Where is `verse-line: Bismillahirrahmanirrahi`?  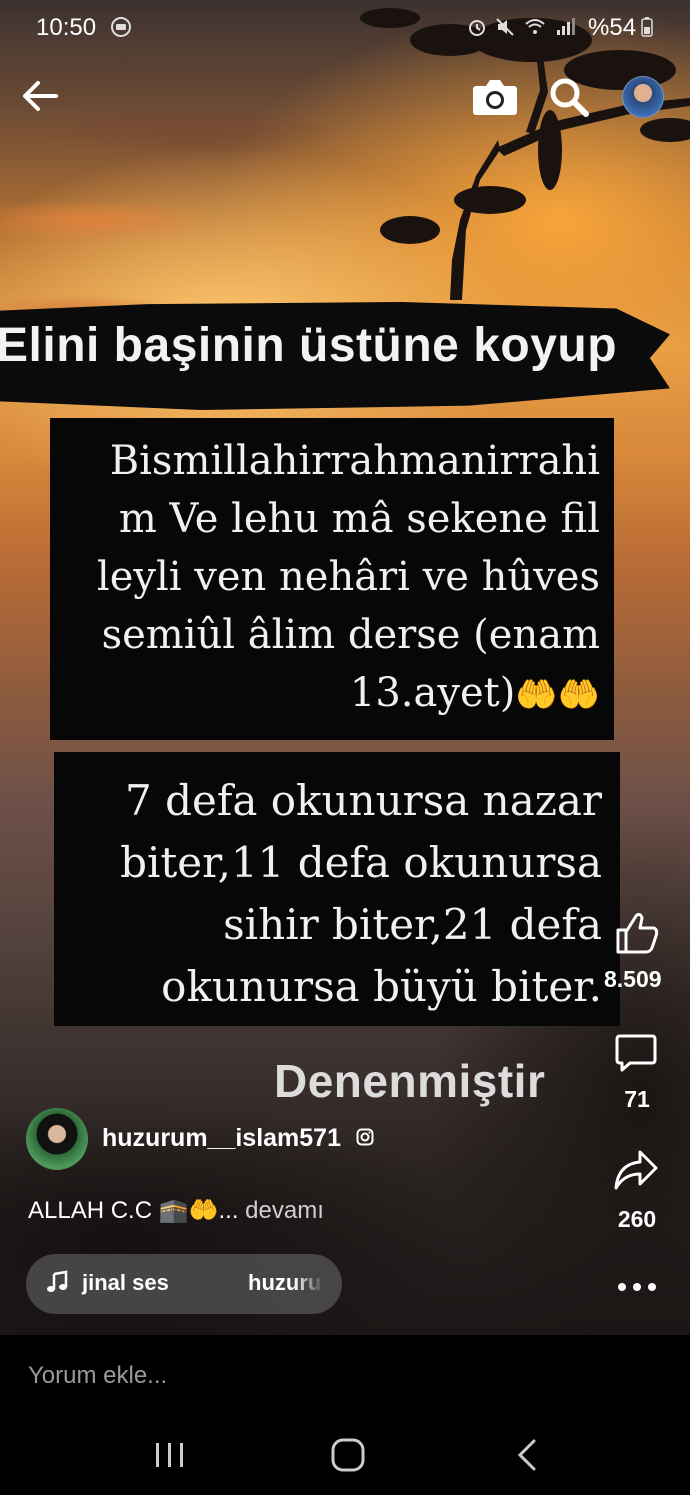
verse-line: Bismillahirrahmanirrahi is located at coordinates (354, 461).